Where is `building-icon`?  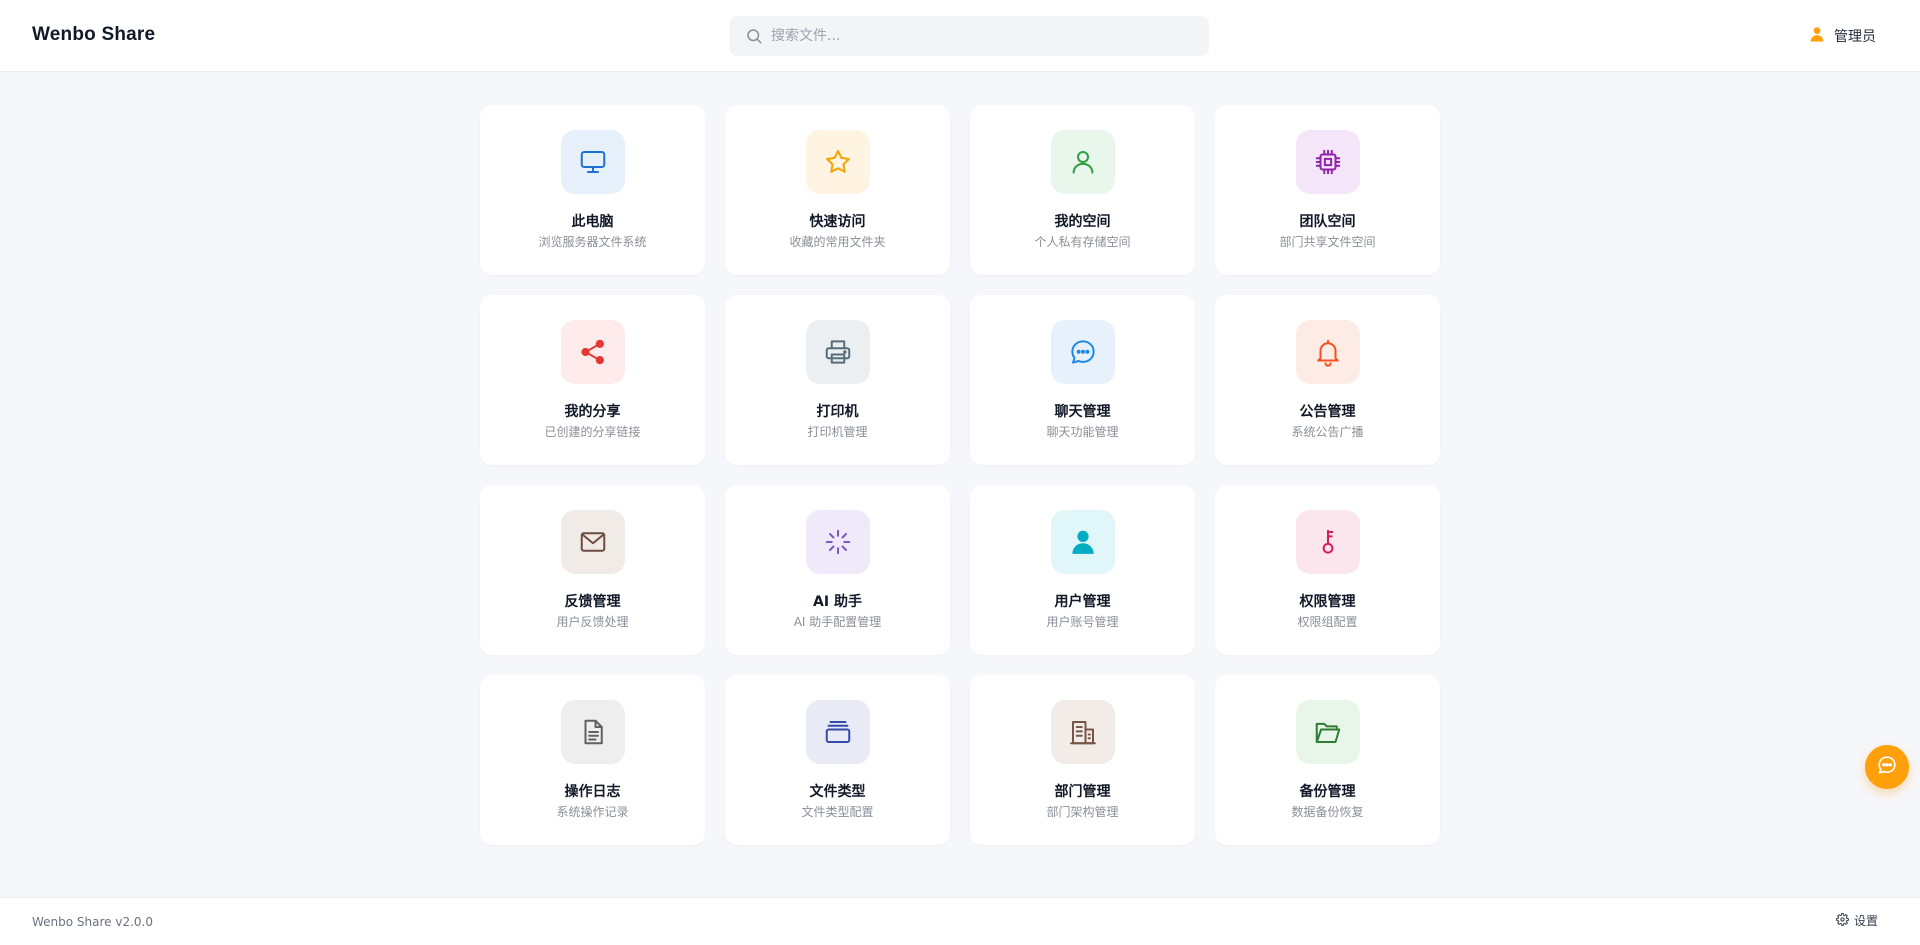 building-icon is located at coordinates (1083, 733).